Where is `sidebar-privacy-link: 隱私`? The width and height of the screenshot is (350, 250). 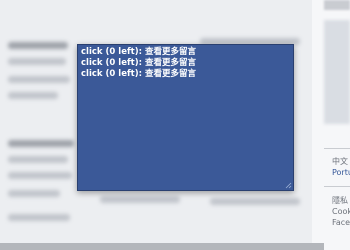 sidebar-privacy-link: 隱私 is located at coordinates (340, 201).